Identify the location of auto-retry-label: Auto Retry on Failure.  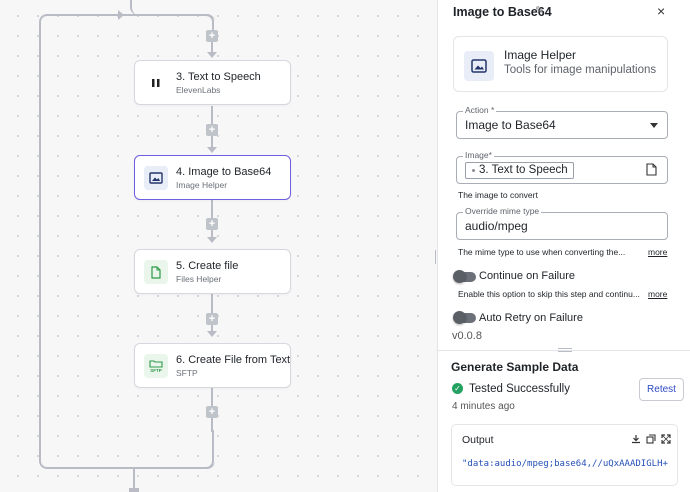
(531, 318).